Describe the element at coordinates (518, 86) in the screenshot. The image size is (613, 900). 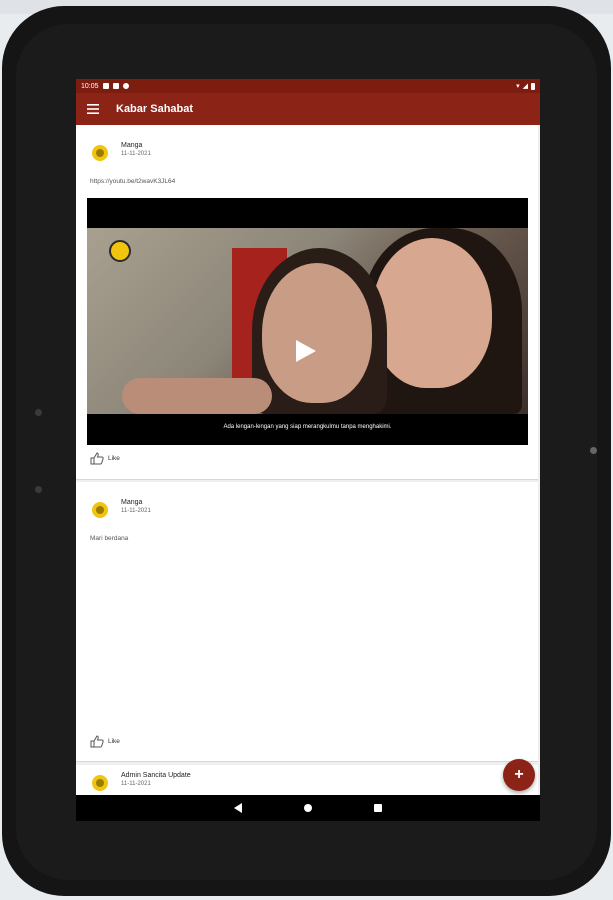
I see `wifi-icon: ▾` at that location.